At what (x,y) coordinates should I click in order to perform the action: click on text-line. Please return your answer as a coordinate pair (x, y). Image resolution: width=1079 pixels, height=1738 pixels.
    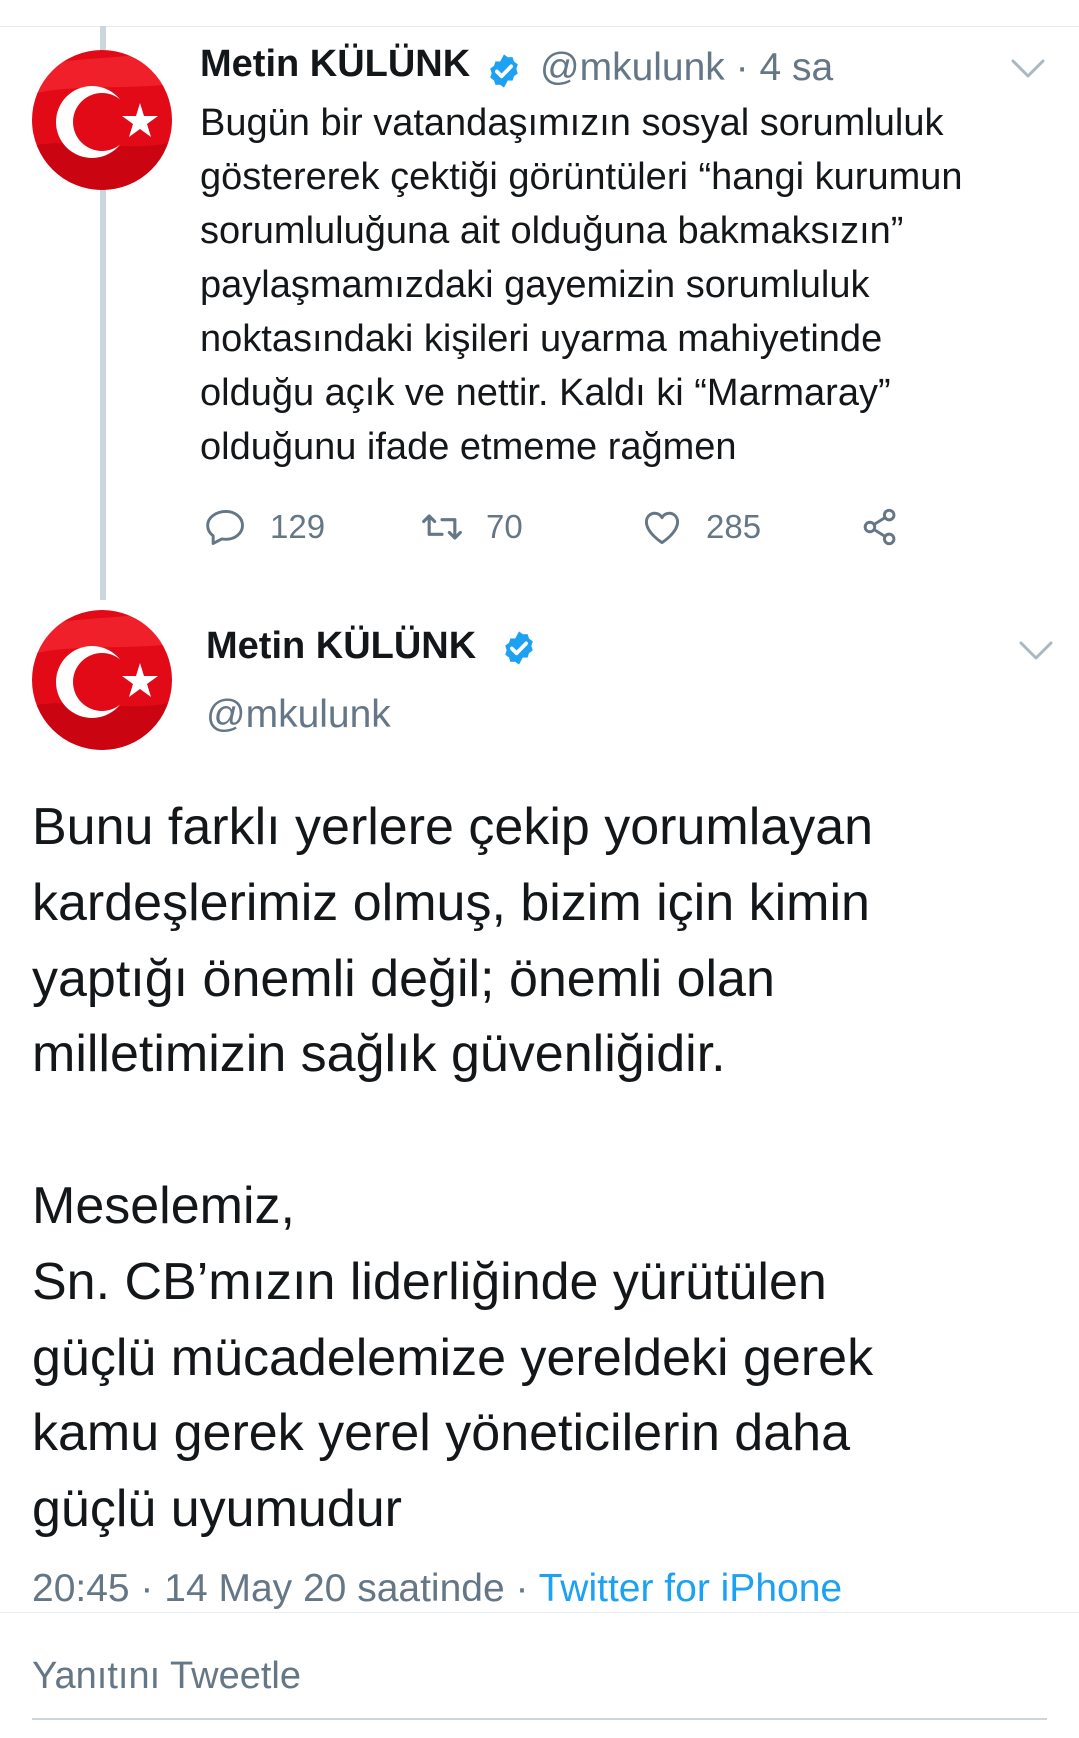
    Looking at the image, I should click on (547, 1131).